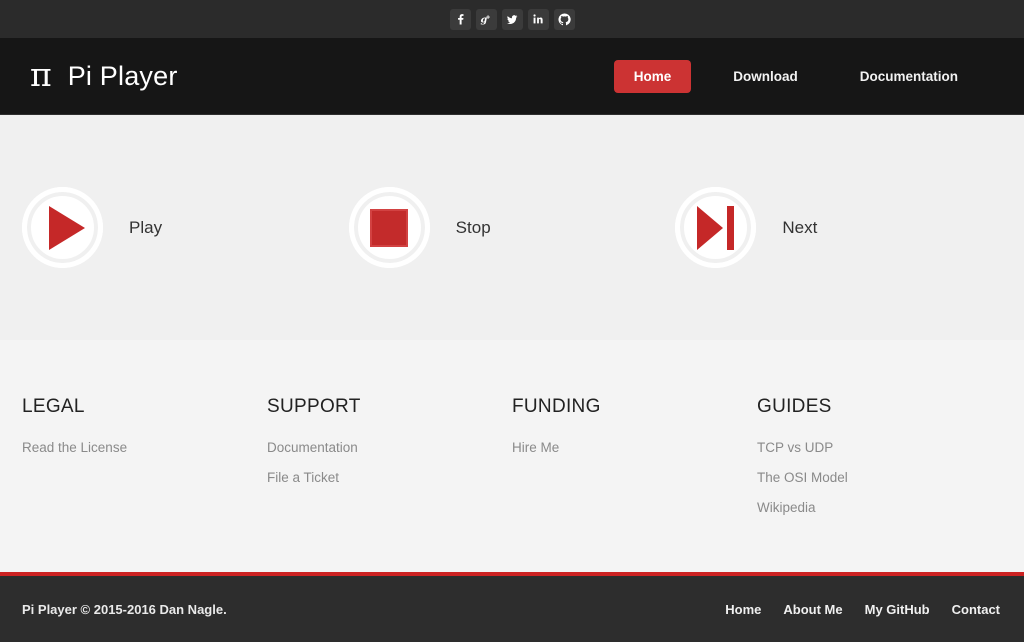 The width and height of the screenshot is (1024, 642). I want to click on nav-item-documentation: Documentation, so click(909, 76).